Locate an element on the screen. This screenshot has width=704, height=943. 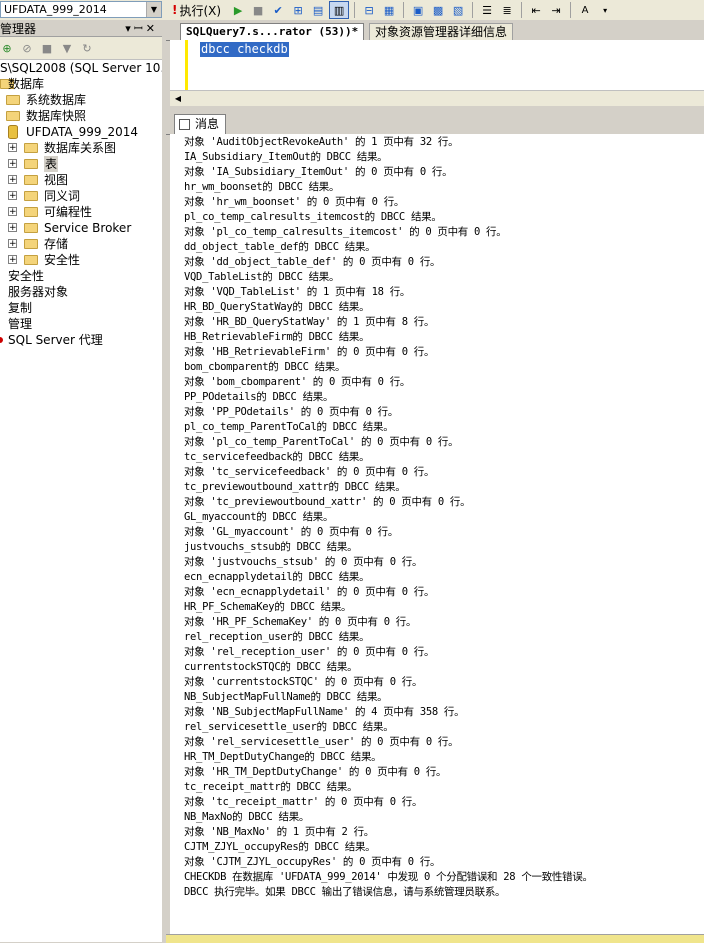
pin-icon: ꟷ is located at coordinates (140, 28).